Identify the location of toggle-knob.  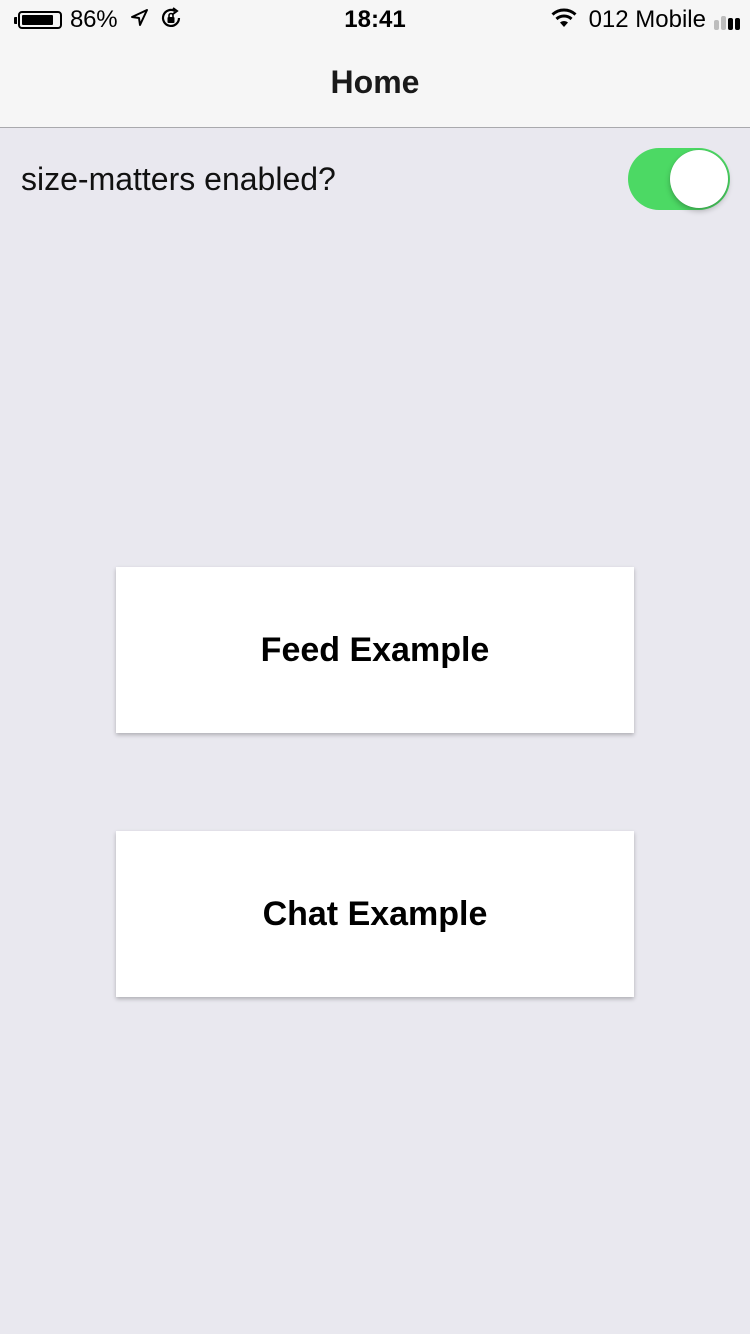
(699, 179).